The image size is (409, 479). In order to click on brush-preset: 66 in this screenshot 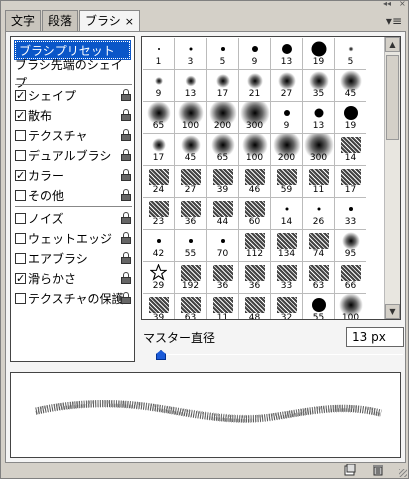, I will do `click(350, 277)`.